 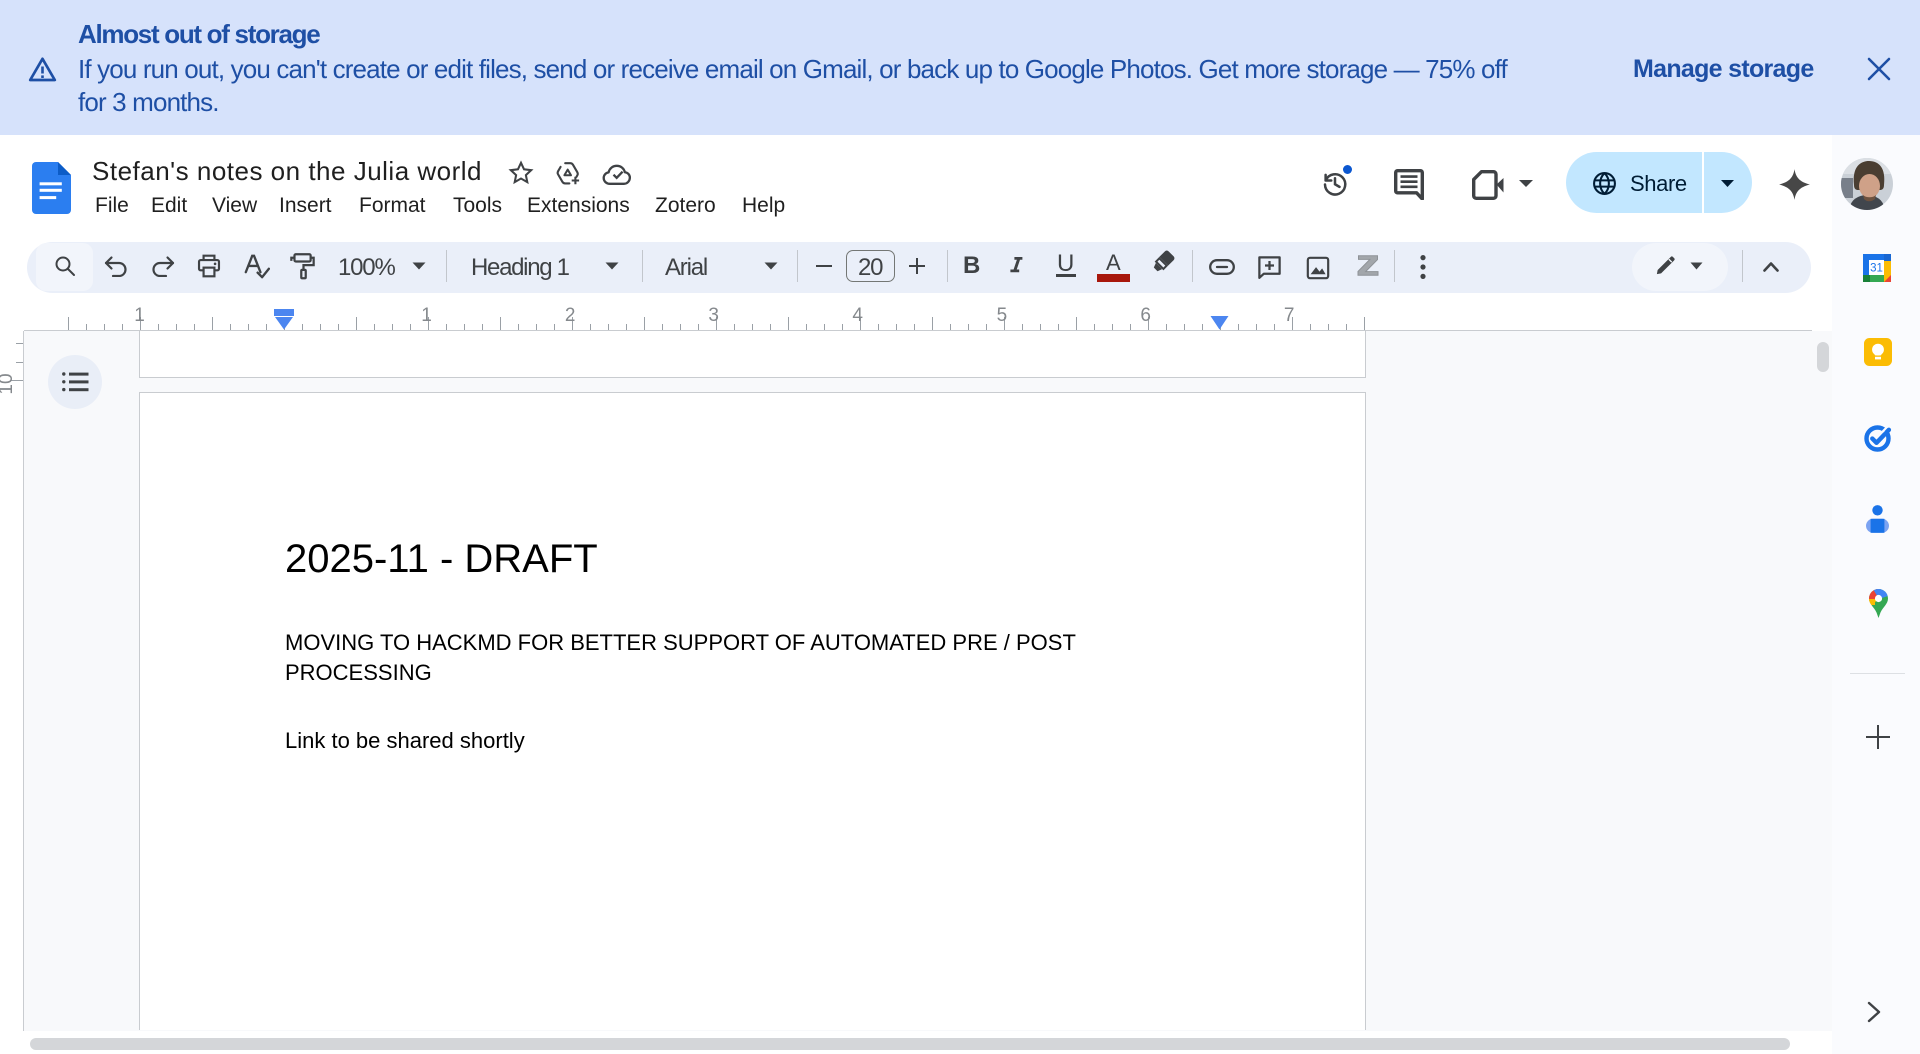 I want to click on svg-text: 31, so click(x=1876, y=269).